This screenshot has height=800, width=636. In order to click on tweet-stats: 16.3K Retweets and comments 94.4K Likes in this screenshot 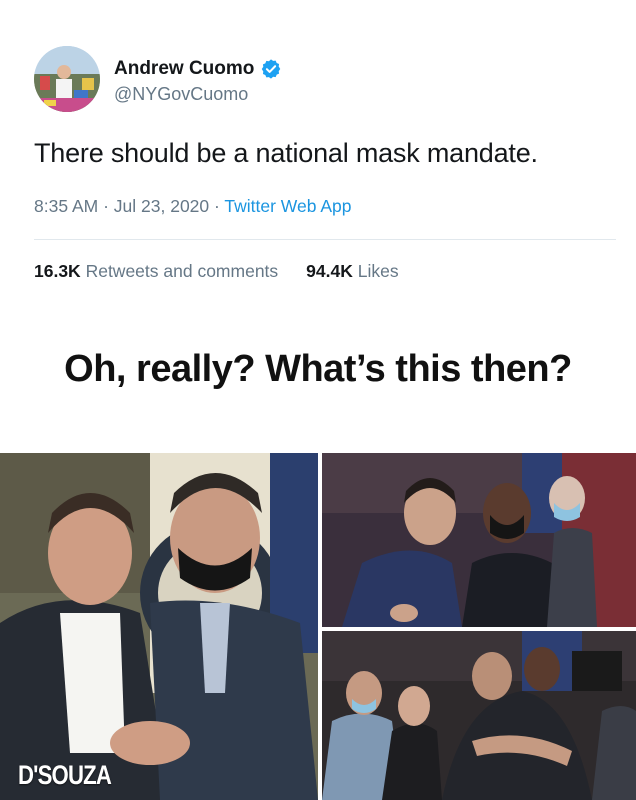, I will do `click(216, 271)`.